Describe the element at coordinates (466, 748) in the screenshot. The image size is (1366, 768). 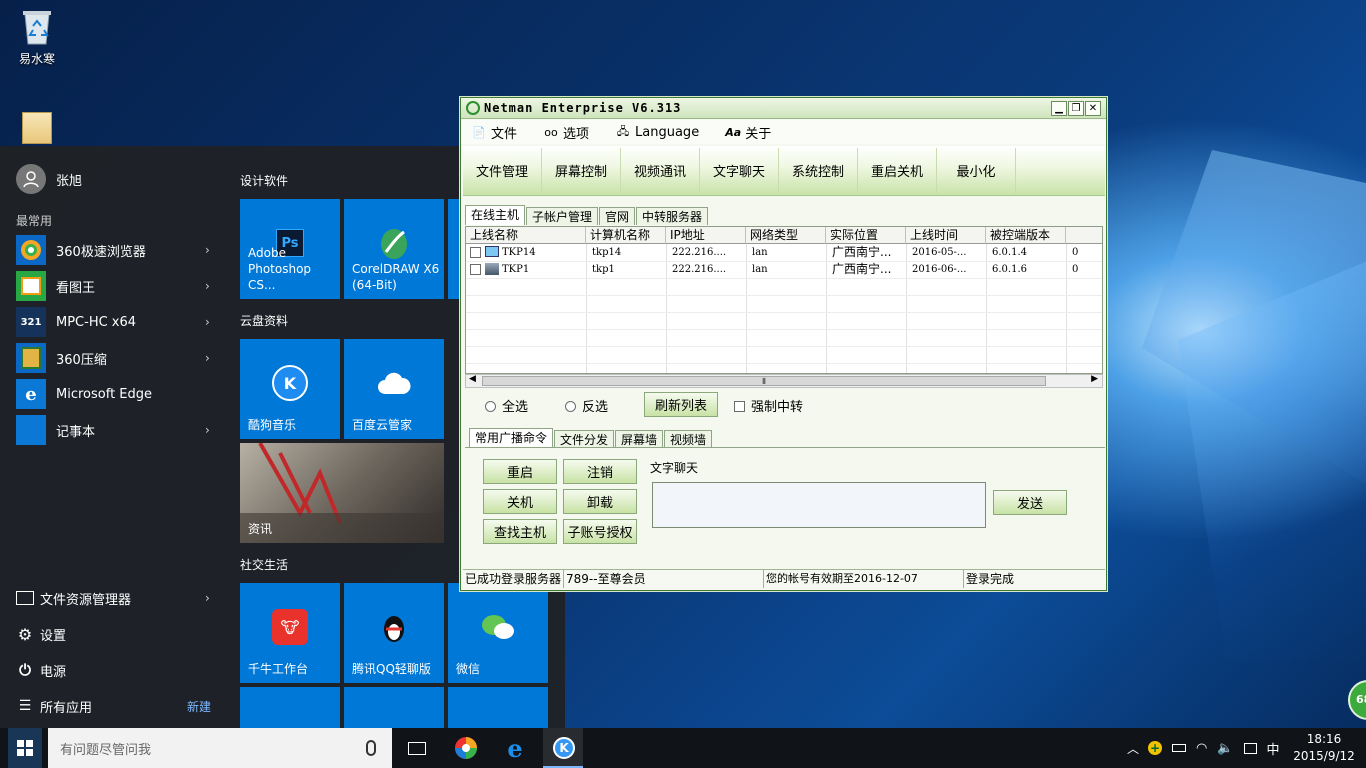
I see `360-browser-taskbar-icon` at that location.